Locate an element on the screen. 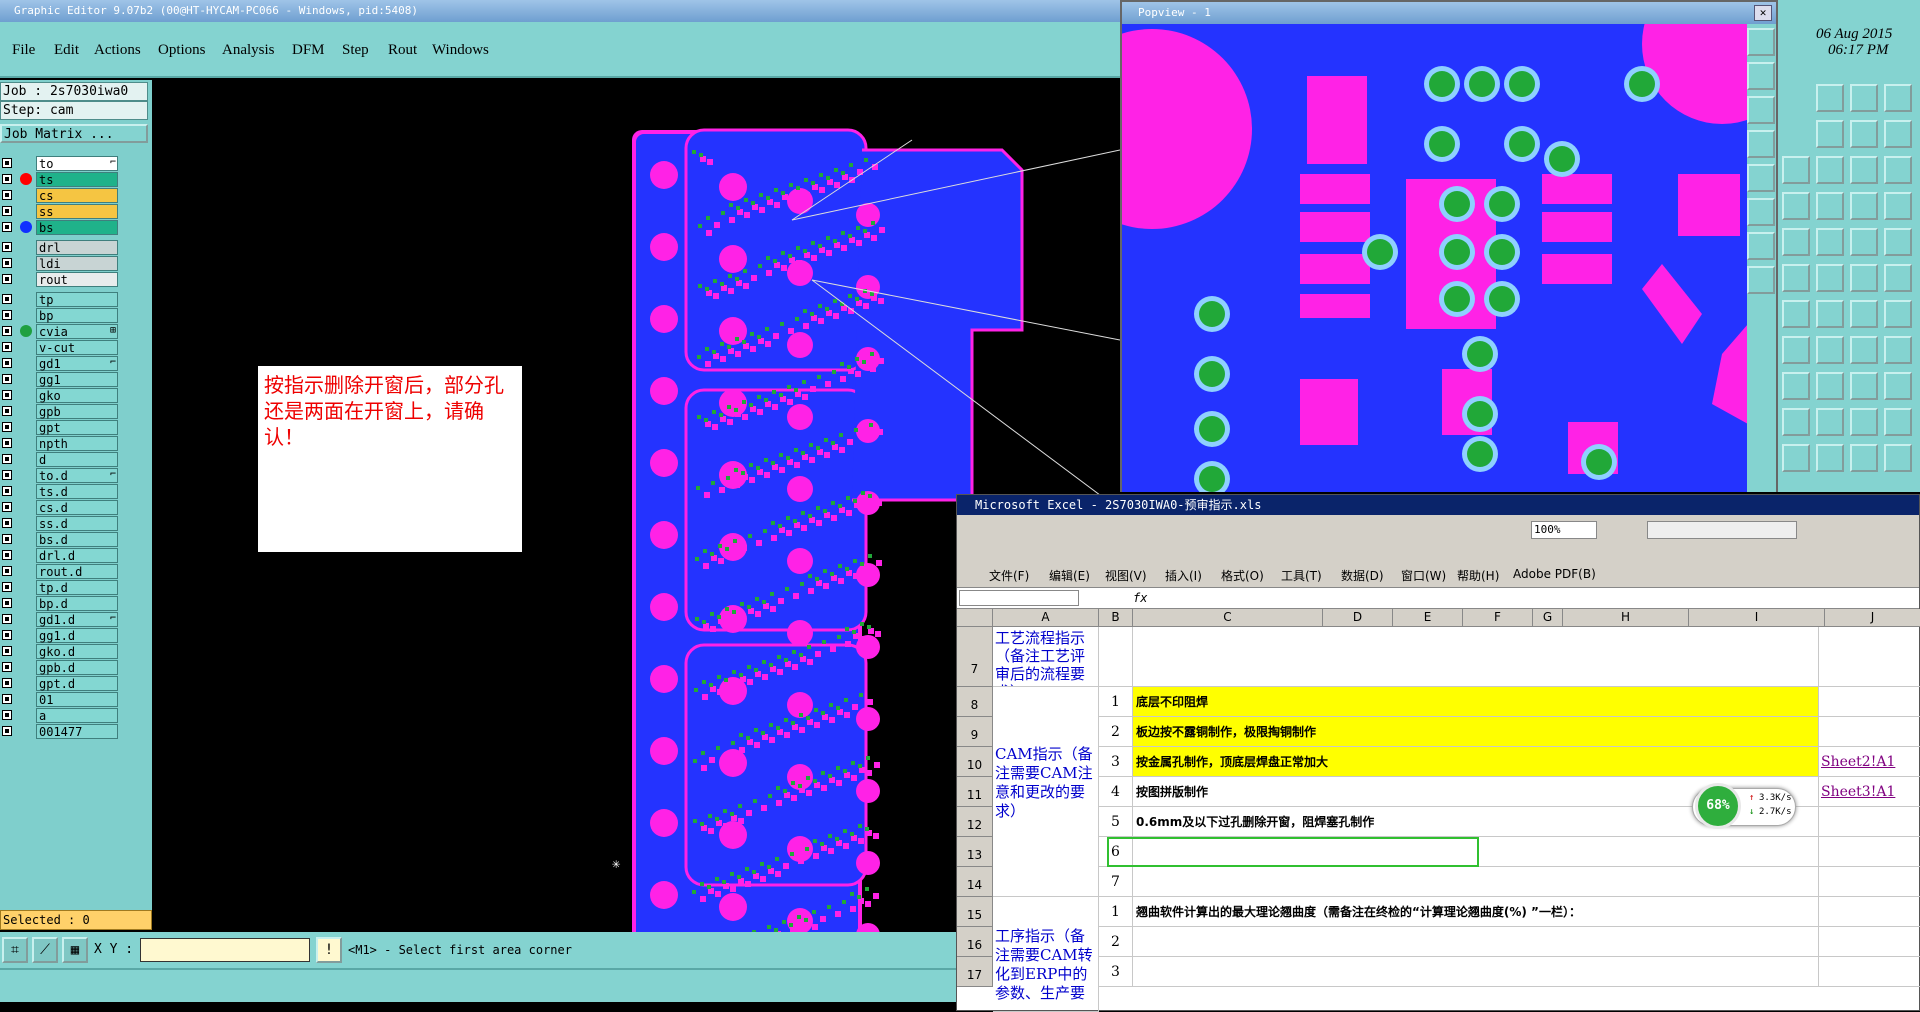  layer-row: cs.d is located at coordinates (60, 507).